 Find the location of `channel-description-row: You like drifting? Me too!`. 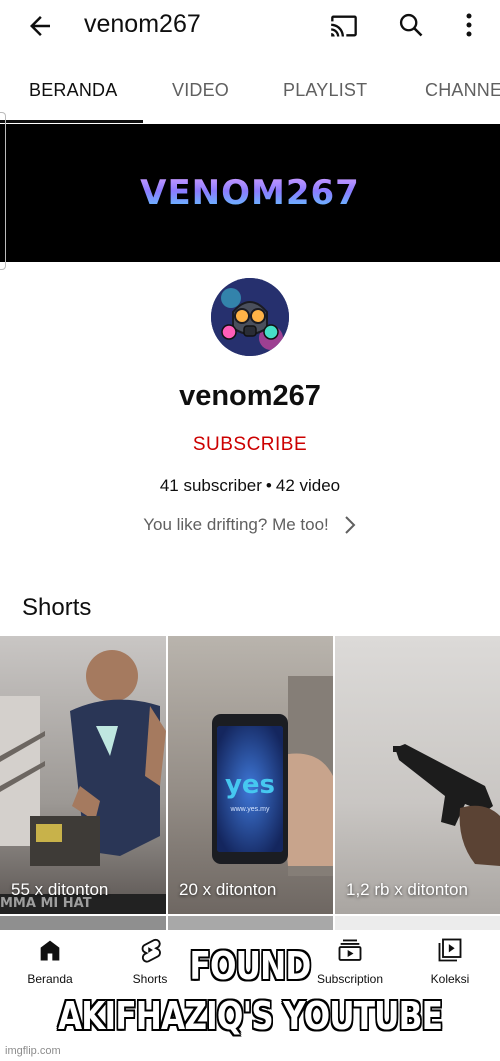

channel-description-row: You like drifting? Me too! is located at coordinates (250, 525).